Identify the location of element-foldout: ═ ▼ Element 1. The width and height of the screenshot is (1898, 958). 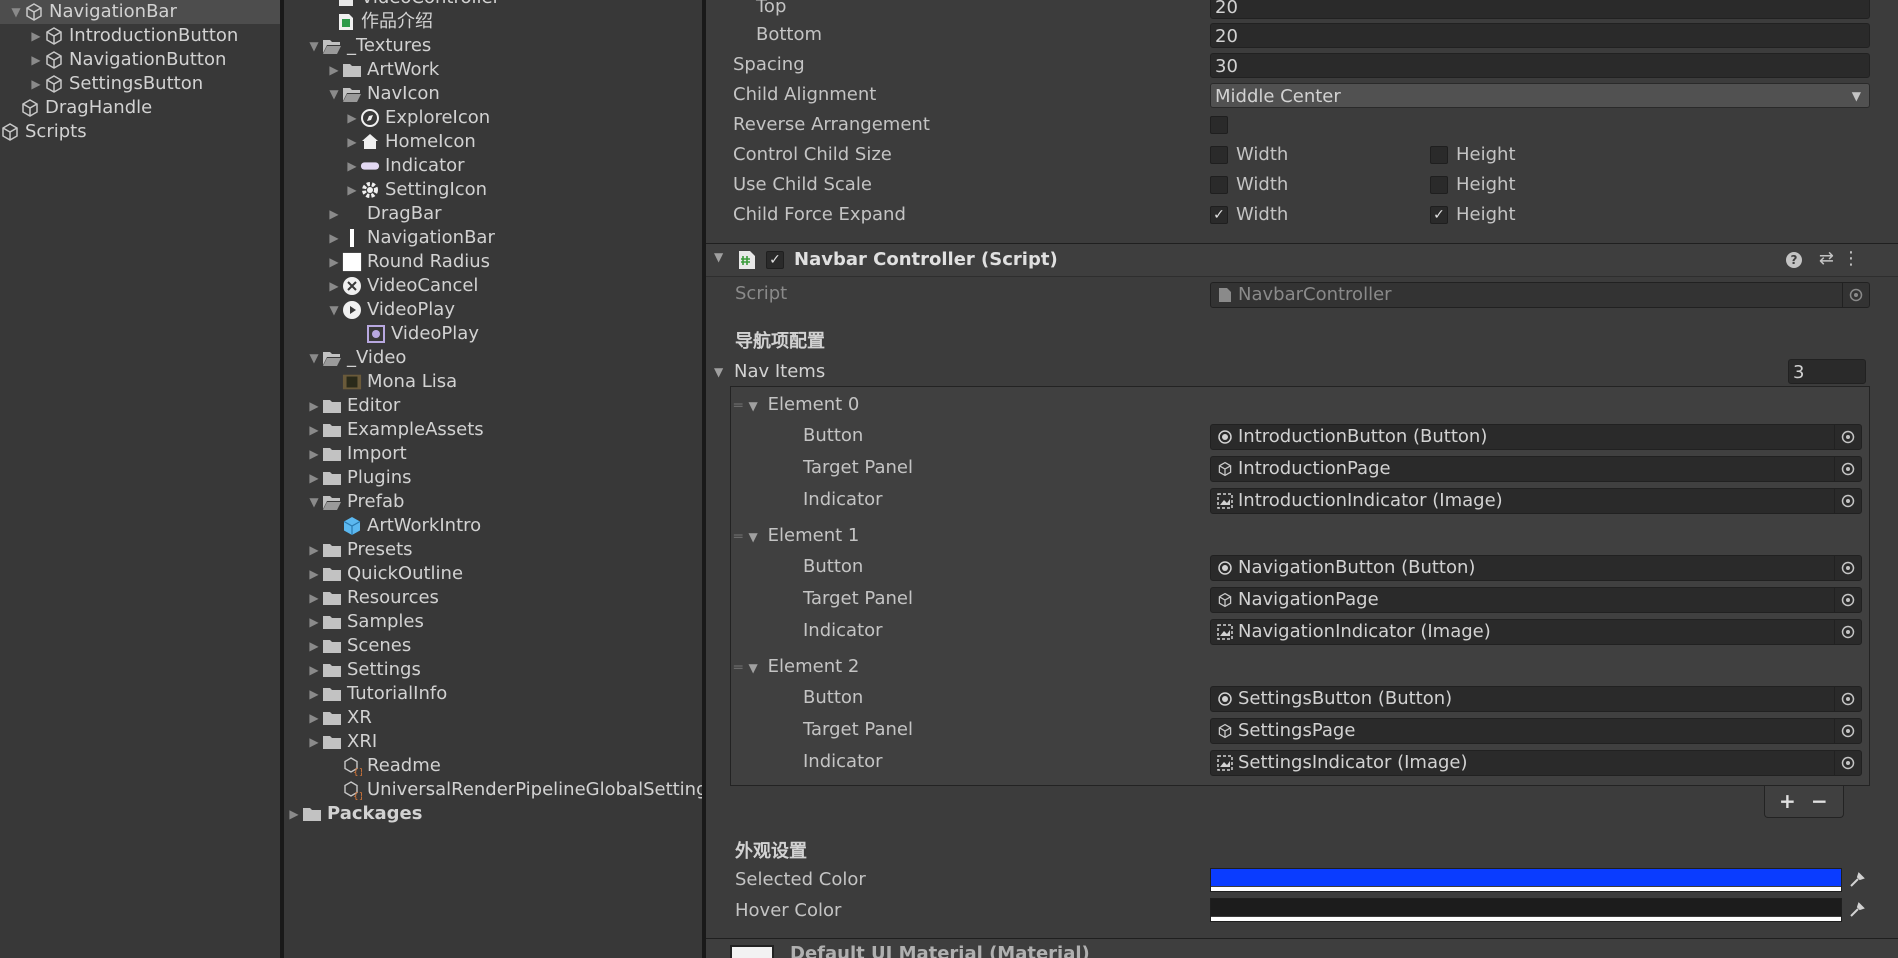
(796, 536).